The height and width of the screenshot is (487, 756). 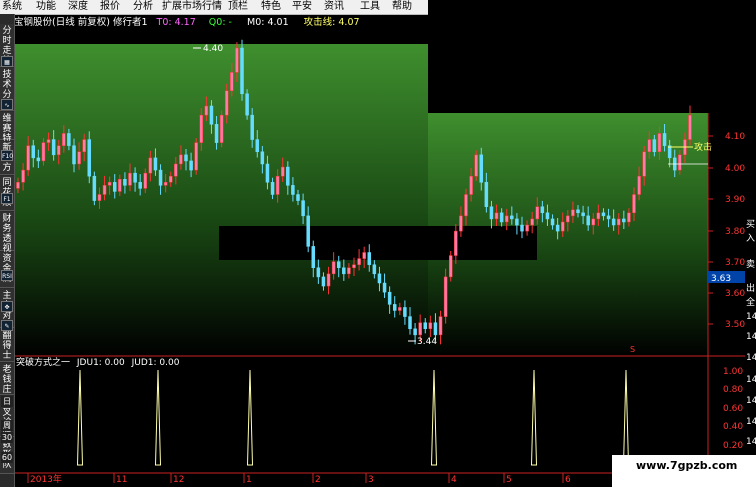 What do you see at coordinates (143, 7) in the screenshot?
I see `menu-item: 分析` at bounding box center [143, 7].